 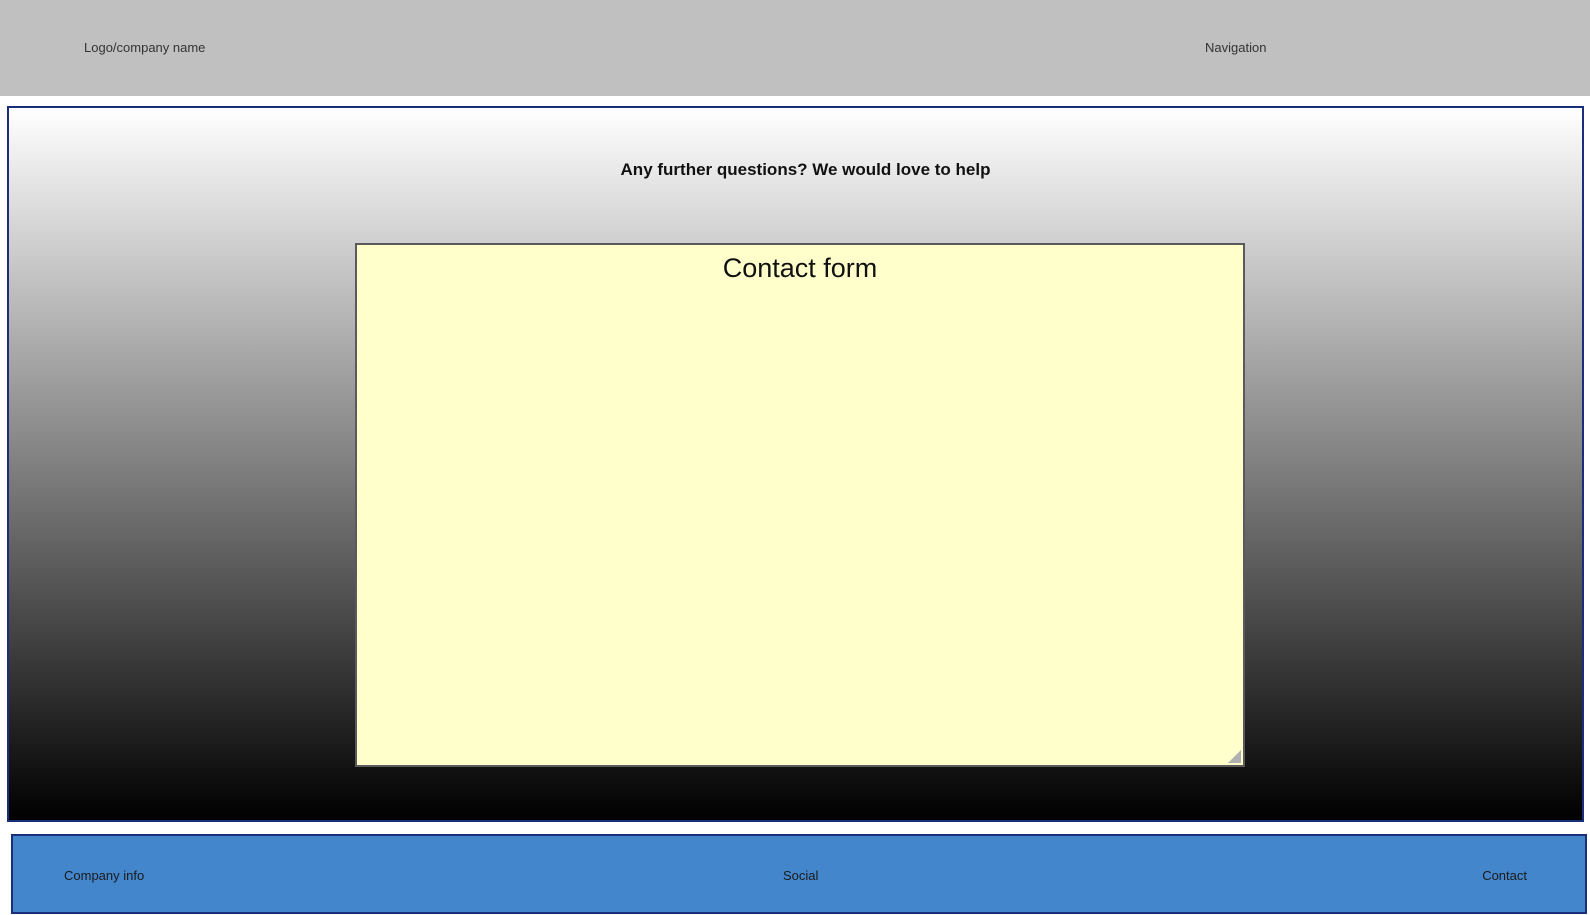 I want to click on footer-social: Social, so click(x=800, y=875).